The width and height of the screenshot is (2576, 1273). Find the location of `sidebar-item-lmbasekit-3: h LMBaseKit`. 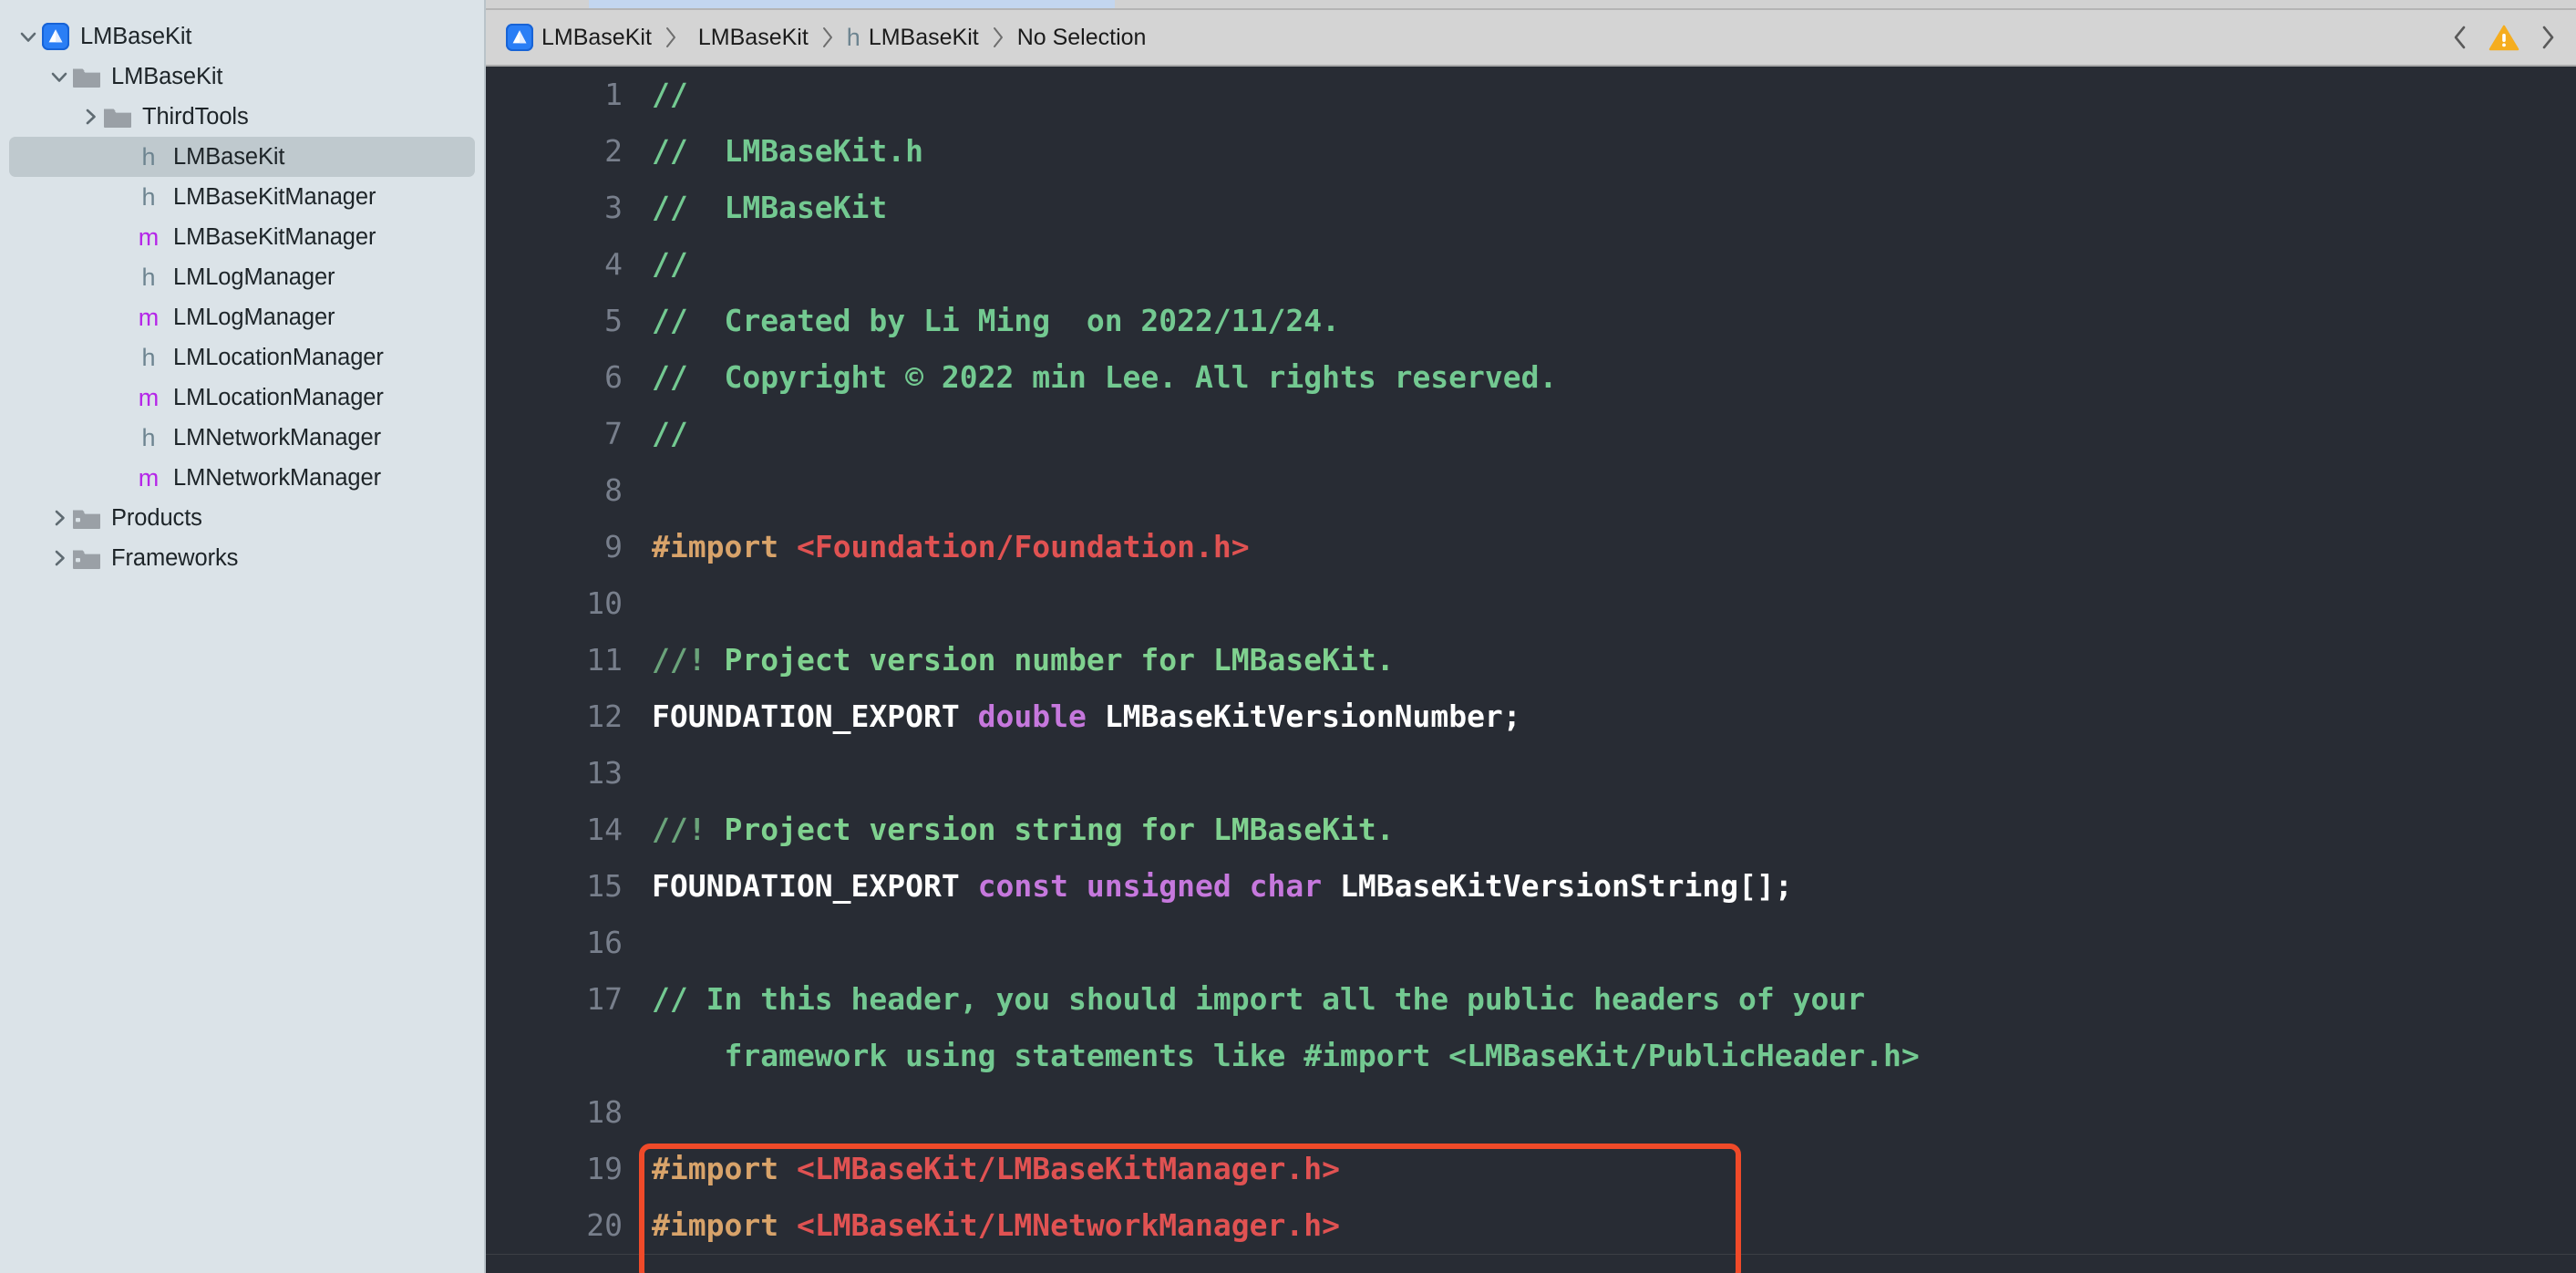

sidebar-item-lmbasekit-3: h LMBaseKit is located at coordinates (242, 157).